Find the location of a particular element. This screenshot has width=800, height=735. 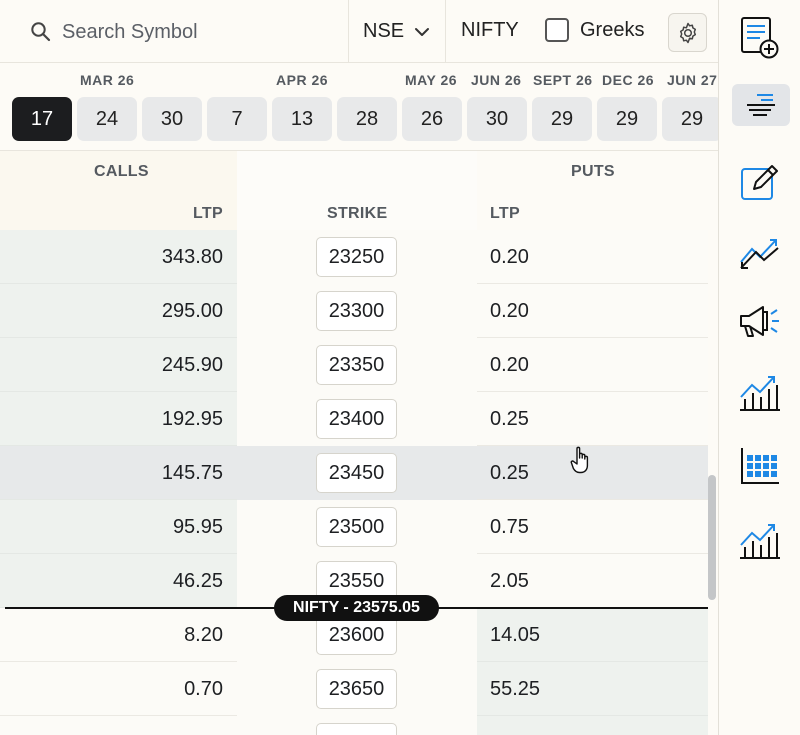

month-label: JUN 26 is located at coordinates (496, 80).